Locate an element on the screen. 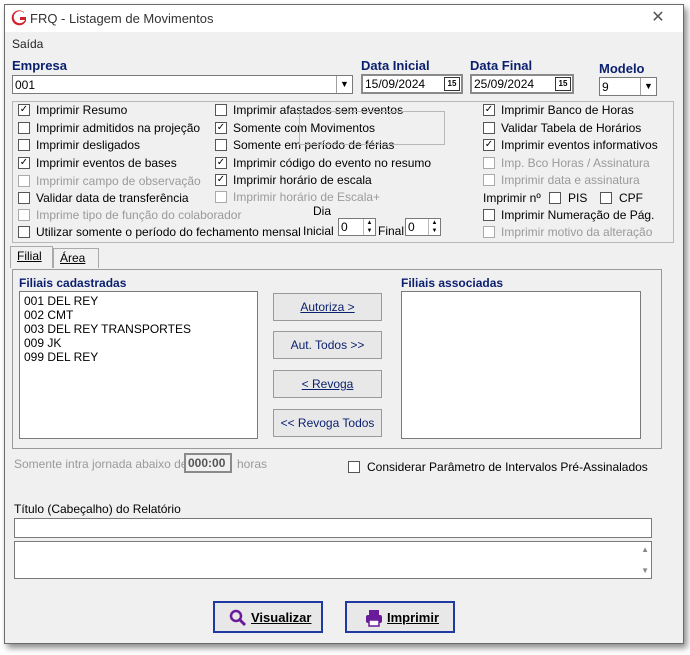 The height and width of the screenshot is (655, 690). filiais-associadas-list is located at coordinates (521, 365).